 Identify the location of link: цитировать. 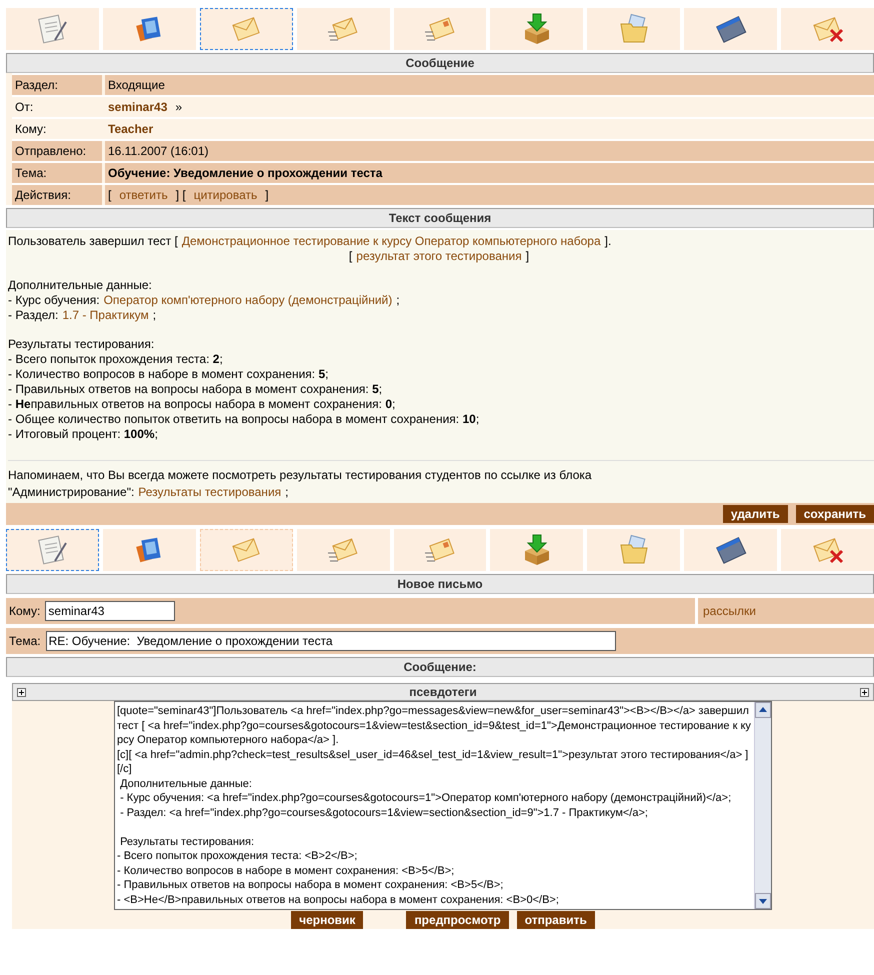
(226, 195).